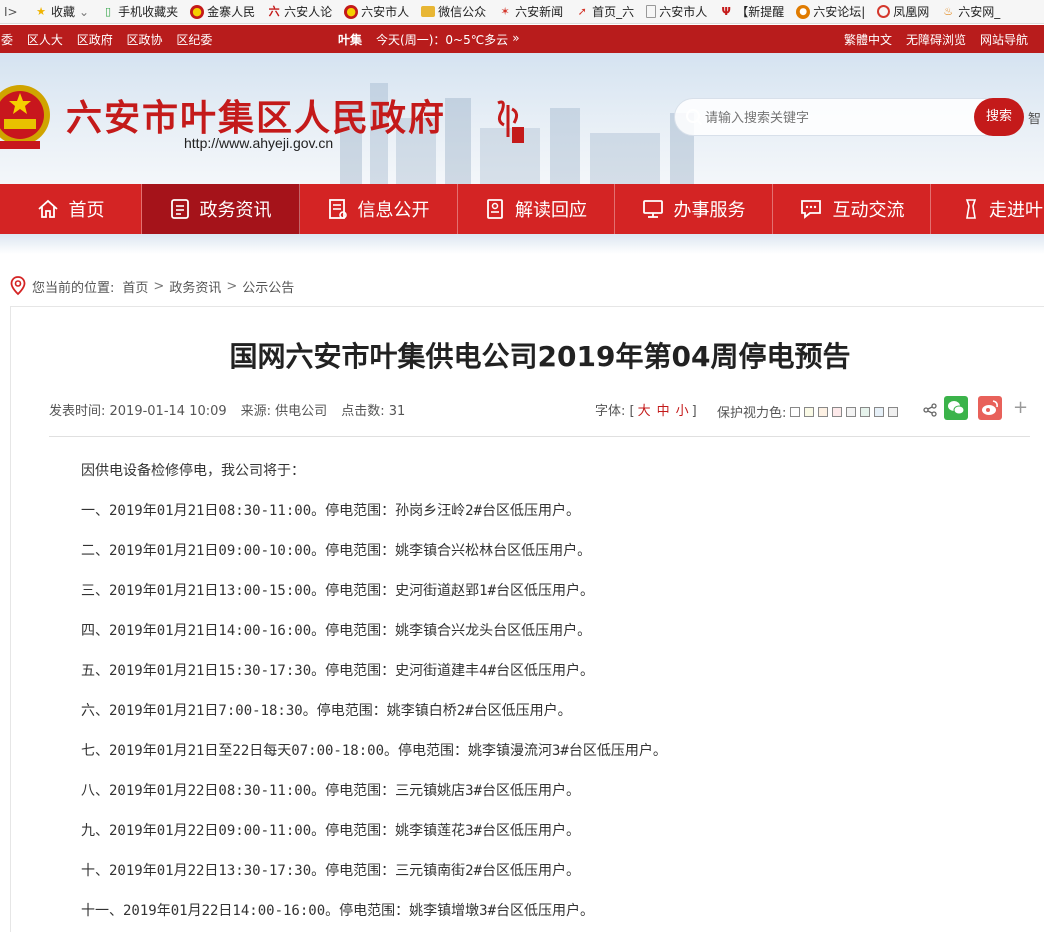  Describe the element at coordinates (930, 410) in the screenshot. I see `share-icon` at that location.